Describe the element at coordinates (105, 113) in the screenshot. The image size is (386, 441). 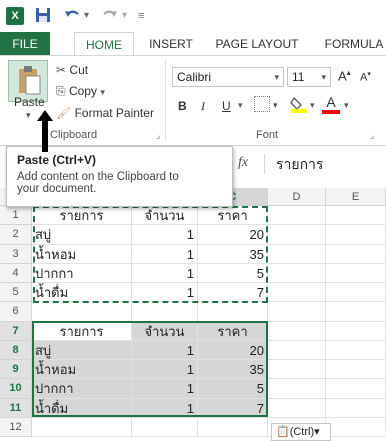
I see `format-painter-button: 🖌 Format Painter` at that location.